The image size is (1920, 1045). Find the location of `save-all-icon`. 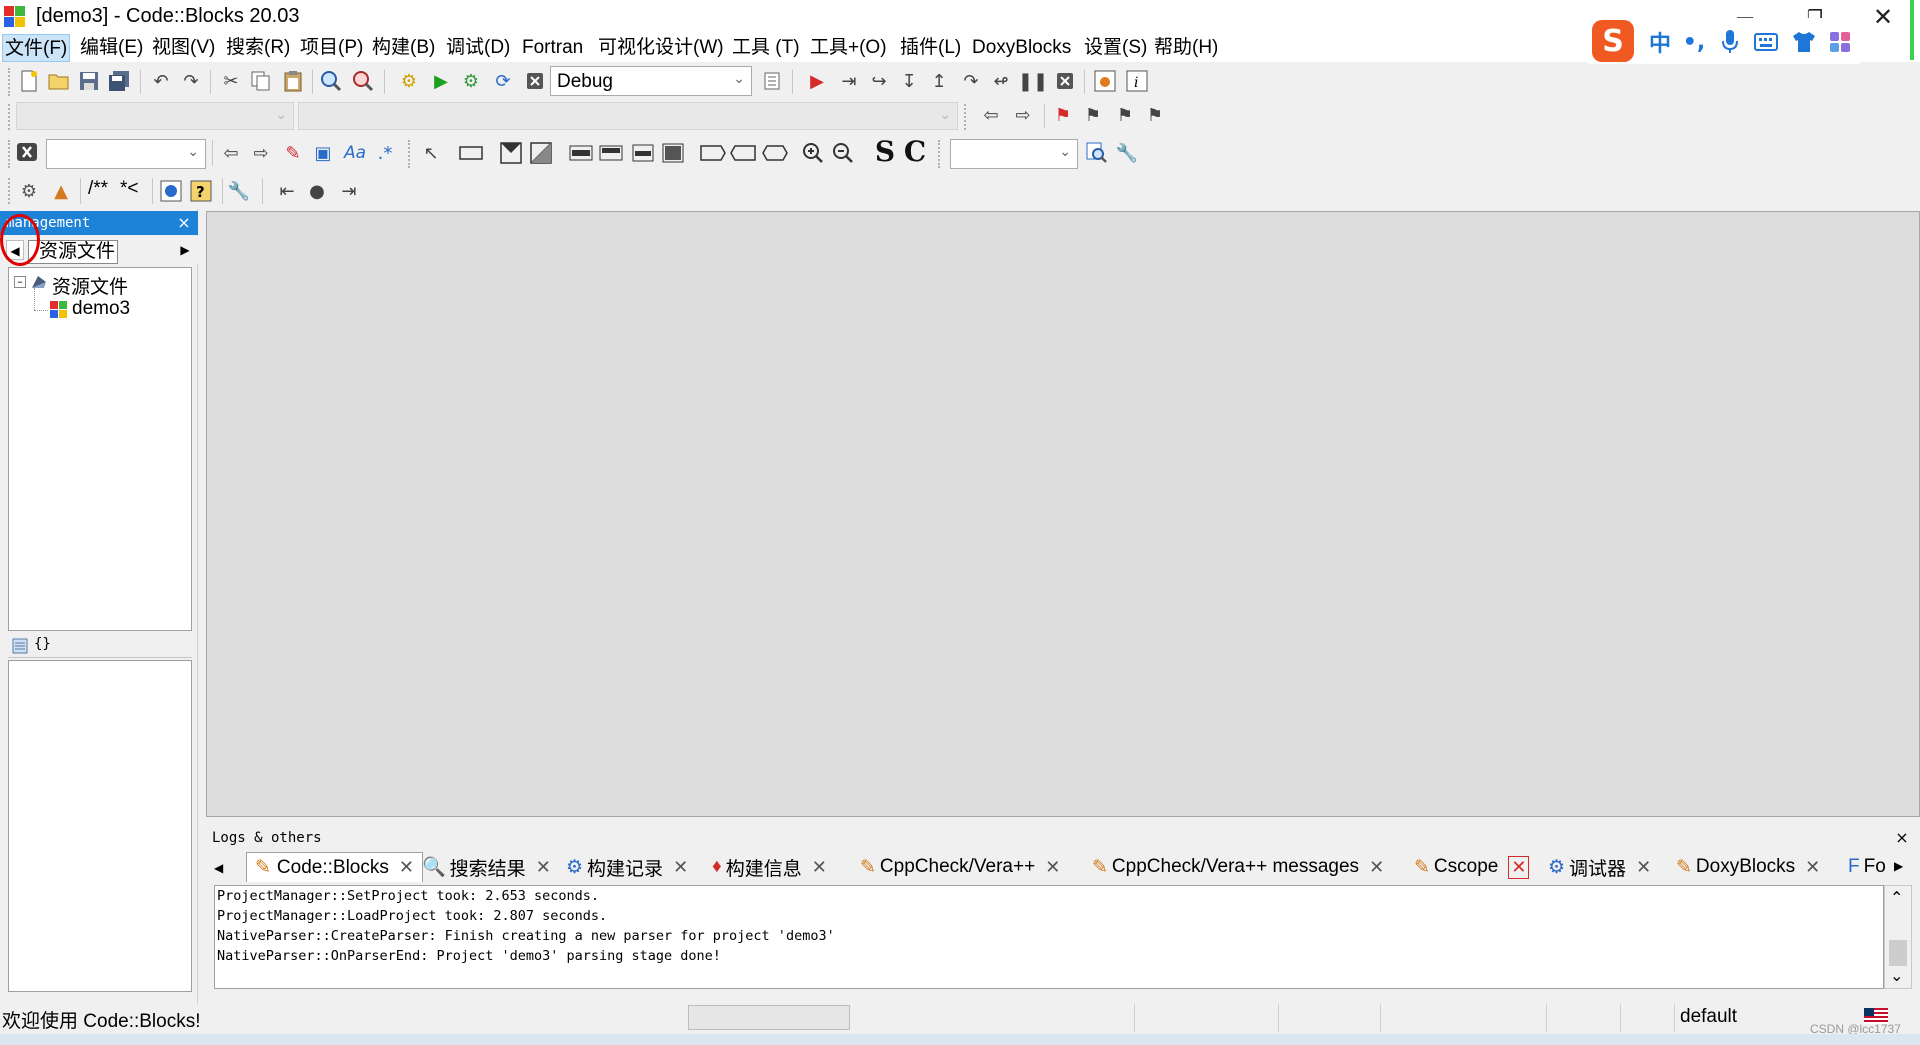

save-all-icon is located at coordinates (119, 81).